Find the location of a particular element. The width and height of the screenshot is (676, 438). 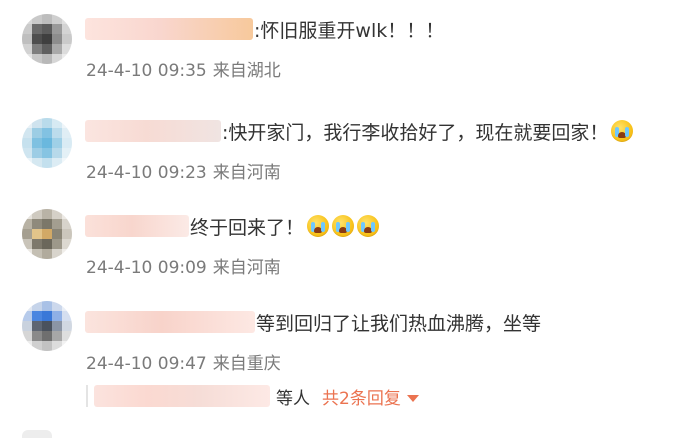

comment-meta: 24-4-10 09:35 来自湖北 is located at coordinates (183, 68).